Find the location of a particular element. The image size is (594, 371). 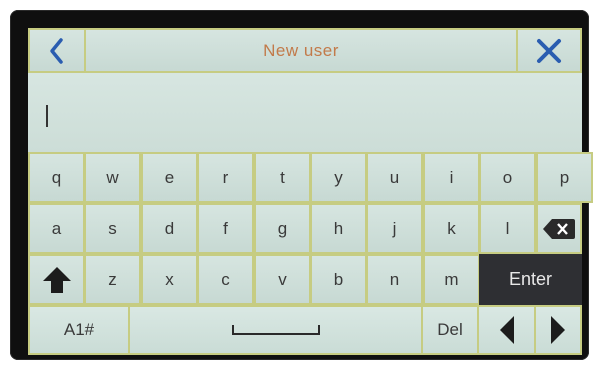

cursor-left-icon is located at coordinates (506, 330).